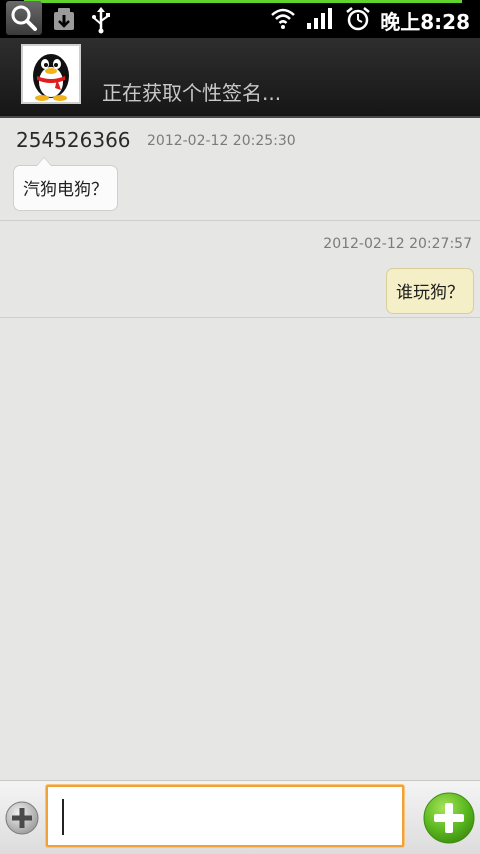  I want to click on progress-line, so click(243, 1).